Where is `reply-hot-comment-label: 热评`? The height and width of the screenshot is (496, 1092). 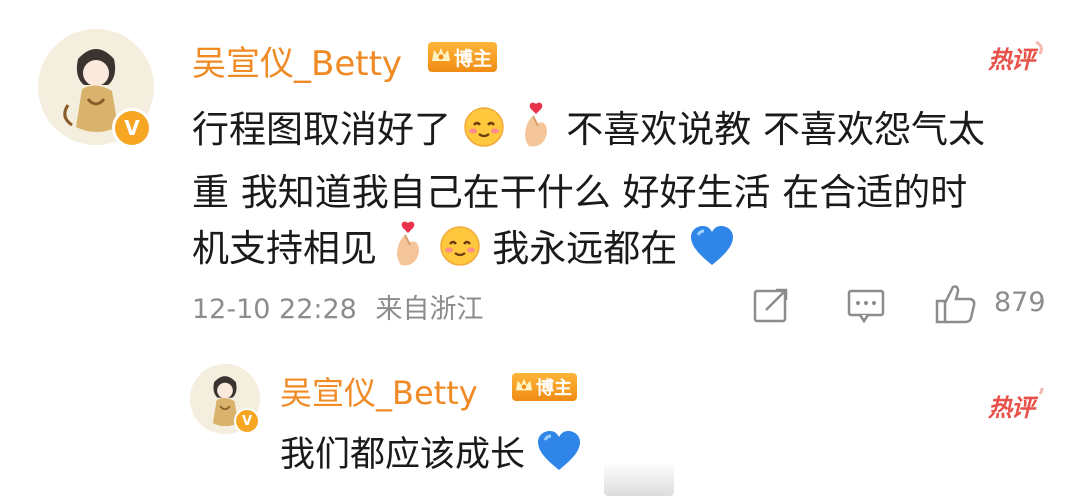
reply-hot-comment-label: 热评 is located at coordinates (1011, 408).